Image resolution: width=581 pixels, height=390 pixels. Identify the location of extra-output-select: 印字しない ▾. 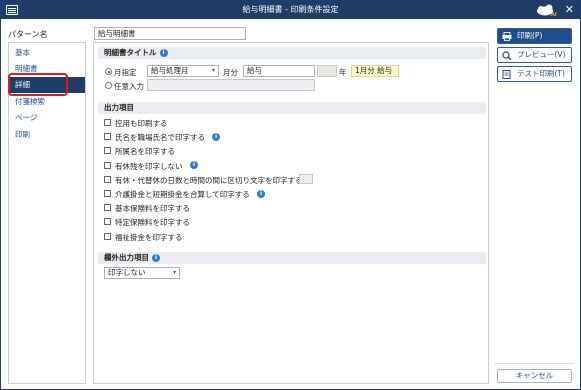
(142, 273).